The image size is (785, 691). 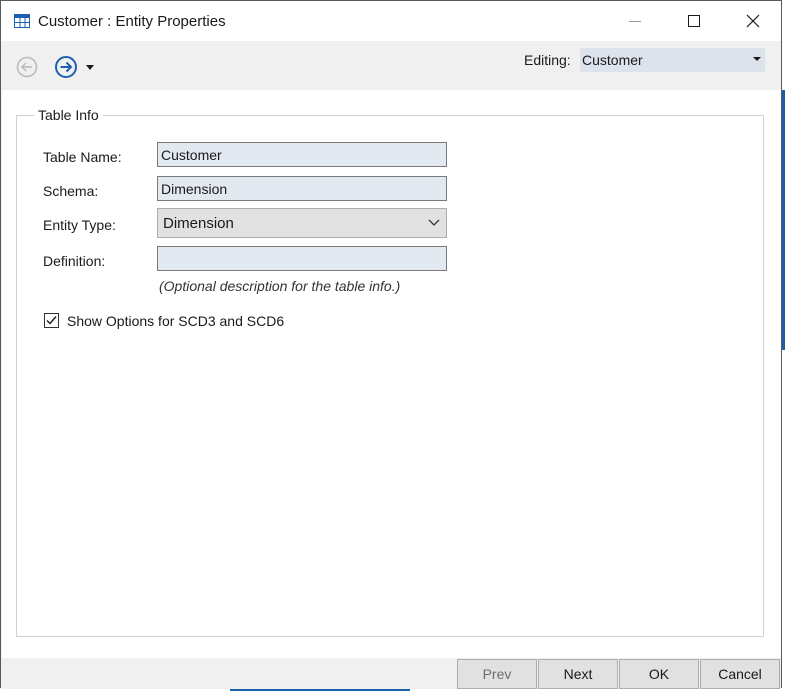 What do you see at coordinates (90, 67) in the screenshot?
I see `forward-dropdown-icon` at bounding box center [90, 67].